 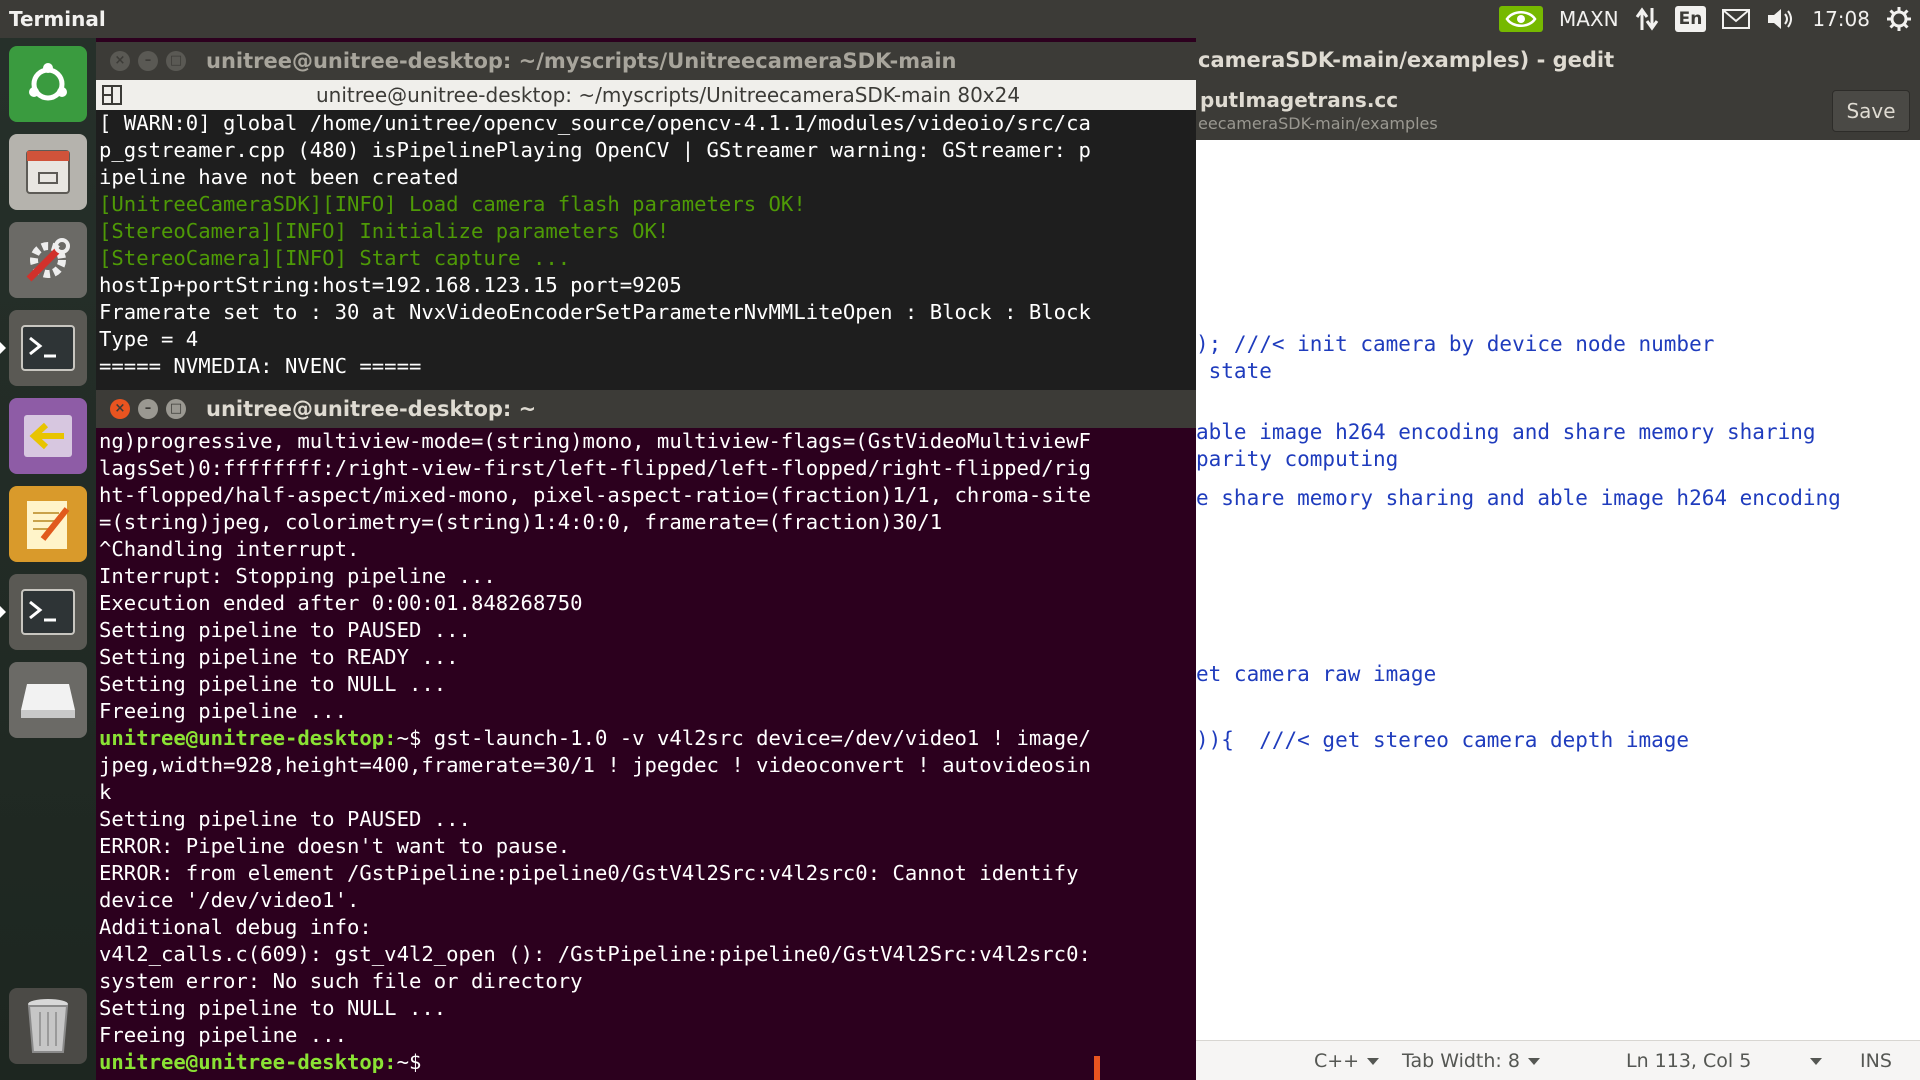 What do you see at coordinates (260, 366) in the screenshot?
I see `terminal-line: ===== NVMEDIA: NVENC =====` at bounding box center [260, 366].